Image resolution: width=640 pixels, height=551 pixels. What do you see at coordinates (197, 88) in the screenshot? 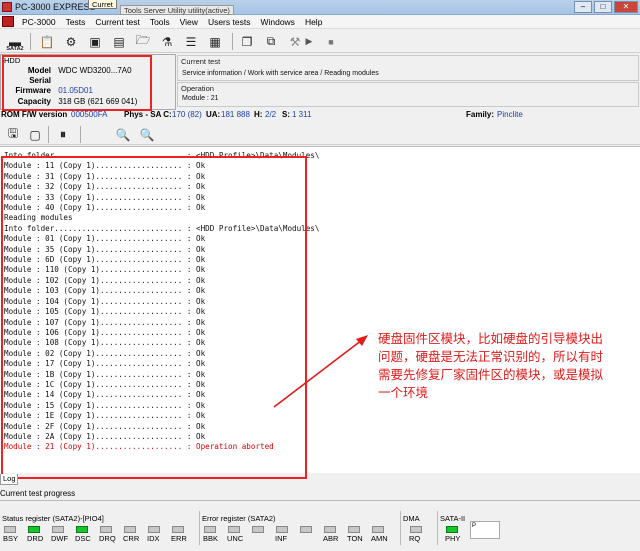
I see `operation-label: Operation` at bounding box center [197, 88].